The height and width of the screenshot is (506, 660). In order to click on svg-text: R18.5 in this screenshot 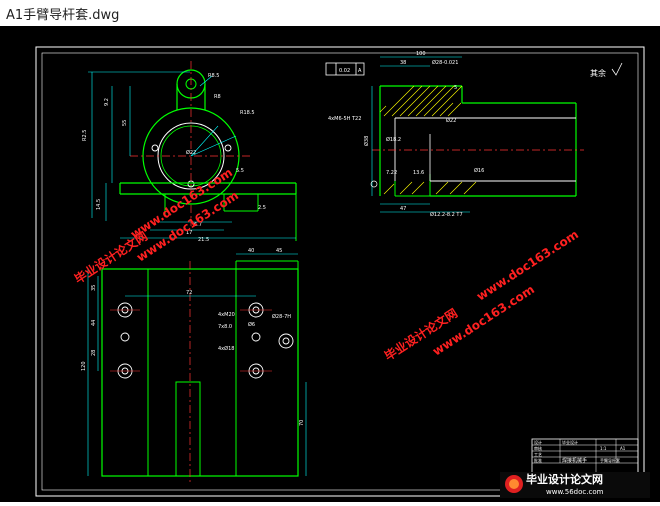, I will do `click(247, 113)`.